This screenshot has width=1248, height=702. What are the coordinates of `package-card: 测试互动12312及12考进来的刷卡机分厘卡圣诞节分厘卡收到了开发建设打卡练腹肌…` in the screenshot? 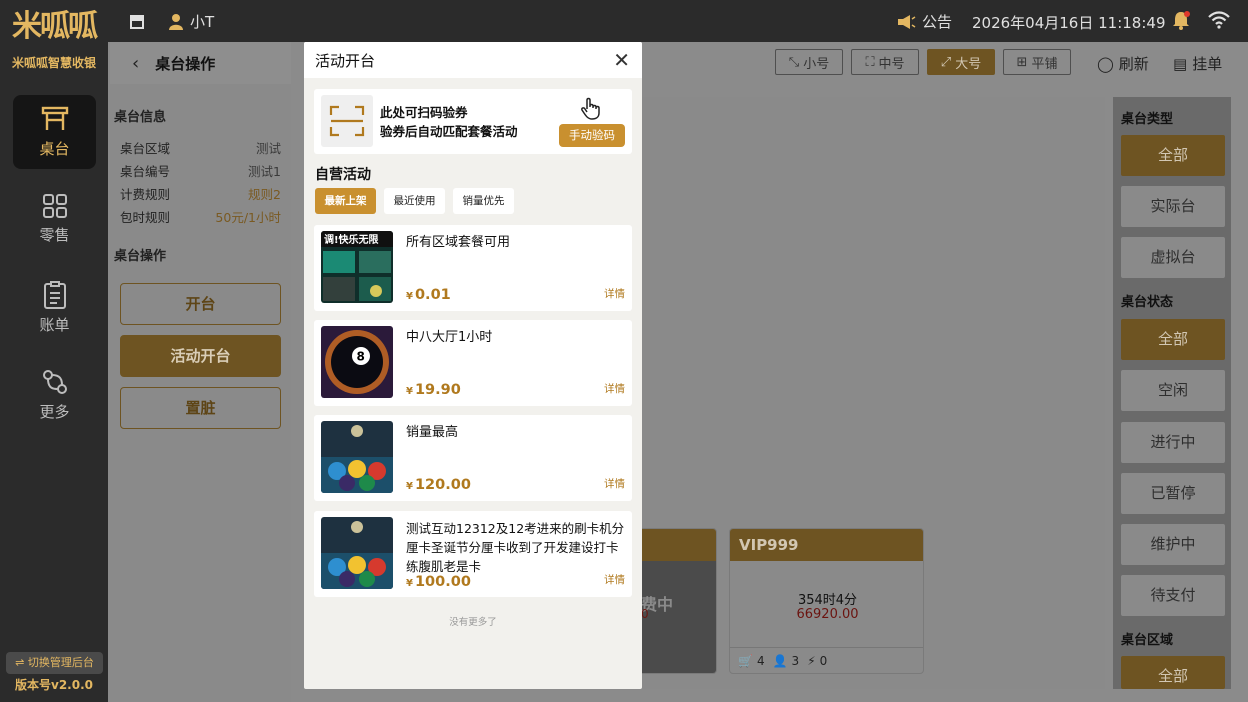 It's located at (473, 554).